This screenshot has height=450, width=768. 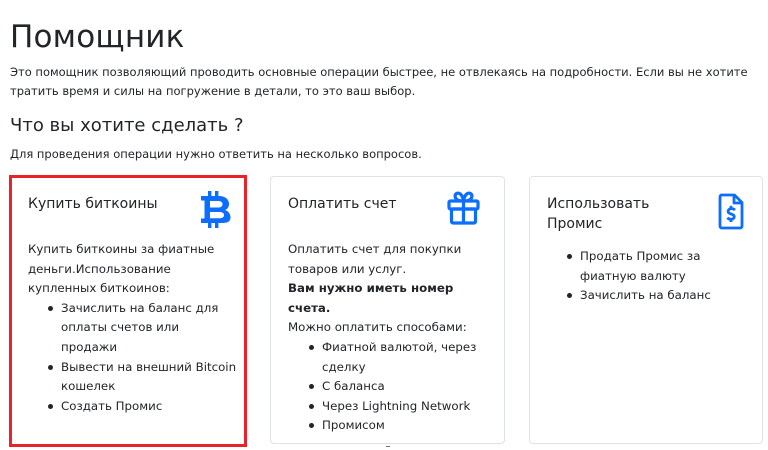 I want to click on receipt-icon, so click(x=731, y=211).